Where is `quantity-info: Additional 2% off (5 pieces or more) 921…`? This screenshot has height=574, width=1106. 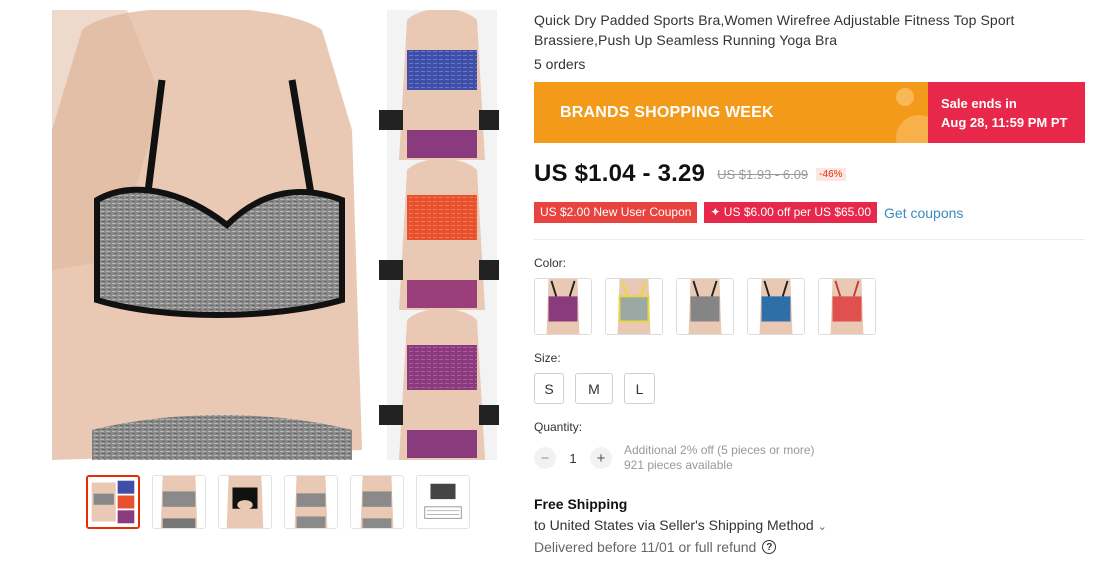 quantity-info: Additional 2% off (5 pieces or more) 921… is located at coordinates (719, 458).